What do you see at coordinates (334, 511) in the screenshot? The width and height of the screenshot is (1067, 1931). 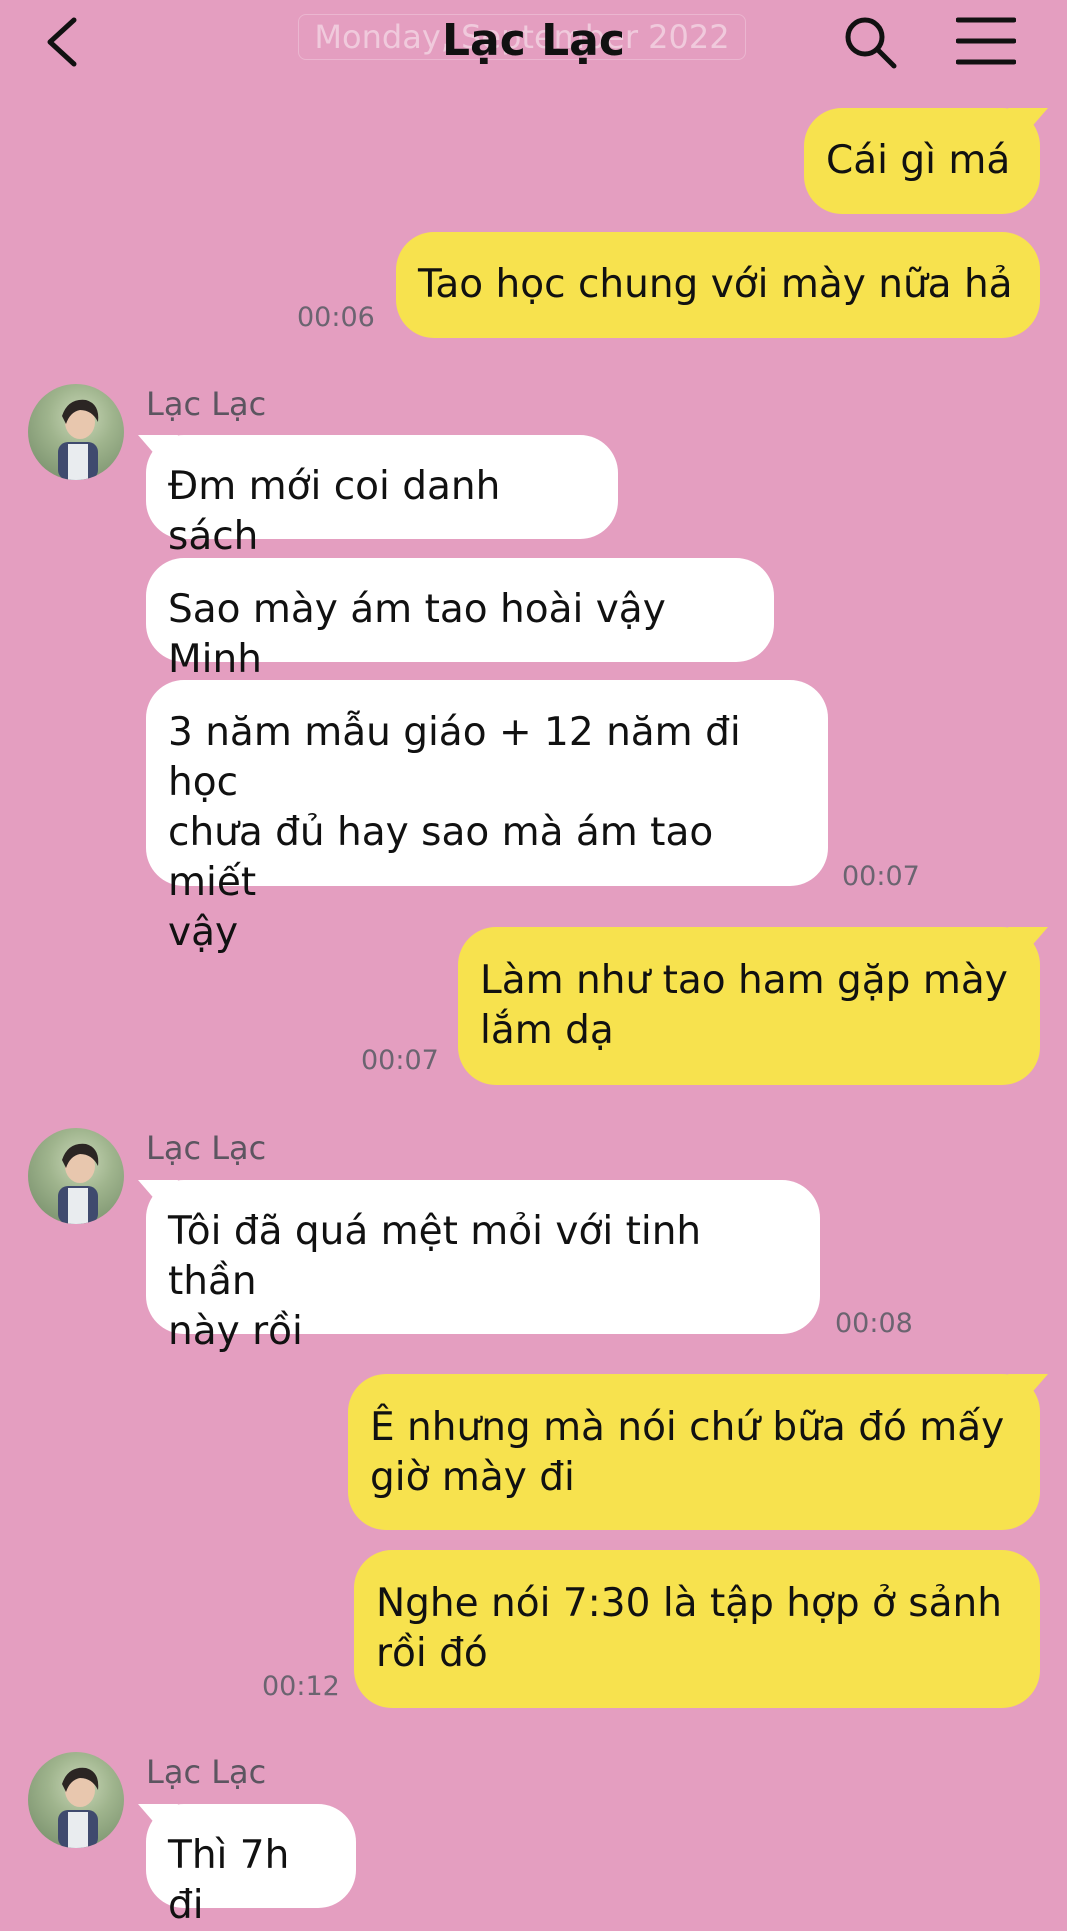 I see `message-text: Đm mới coi danh sách` at bounding box center [334, 511].